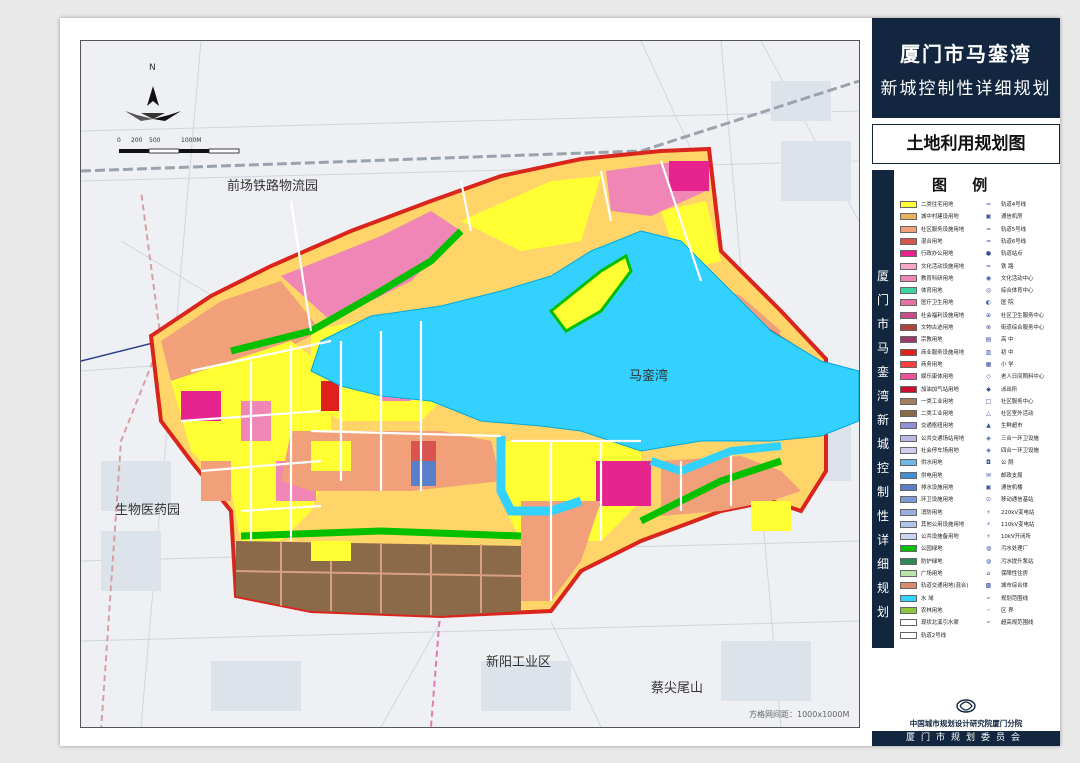  What do you see at coordinates (997, 267) in the screenshot?
I see `legend-item-facility: ═ 铁 路` at bounding box center [997, 267].